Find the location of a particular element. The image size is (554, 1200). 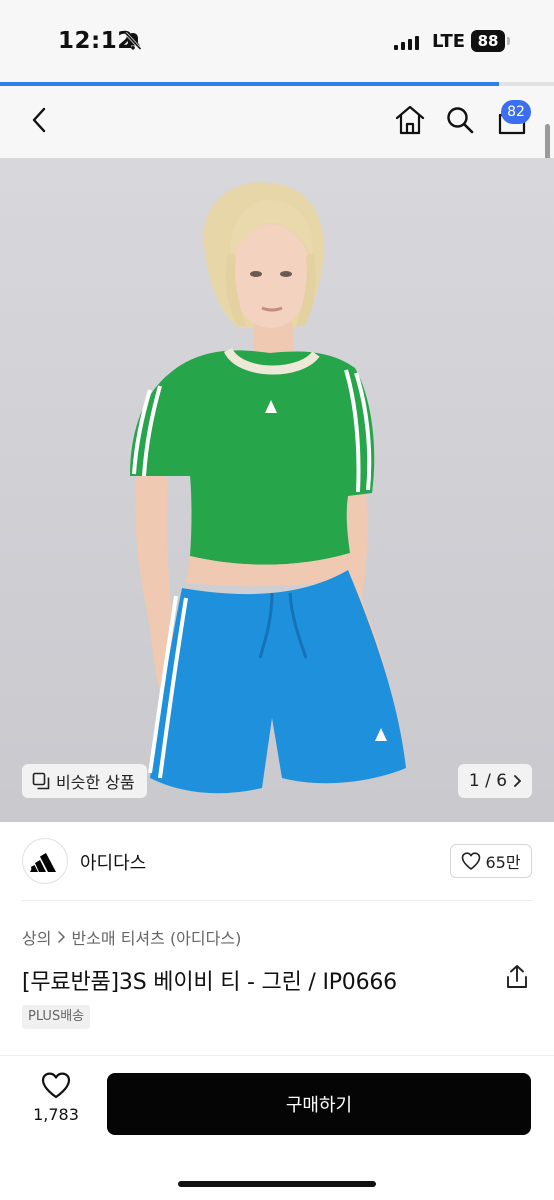

status-bar: 12:12 LTE 88 is located at coordinates (277, 41).